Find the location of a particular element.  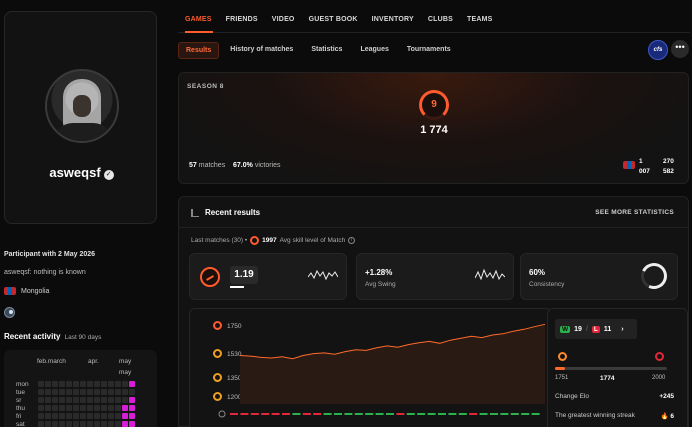

victories-percent: 67.0% is located at coordinates (243, 165).